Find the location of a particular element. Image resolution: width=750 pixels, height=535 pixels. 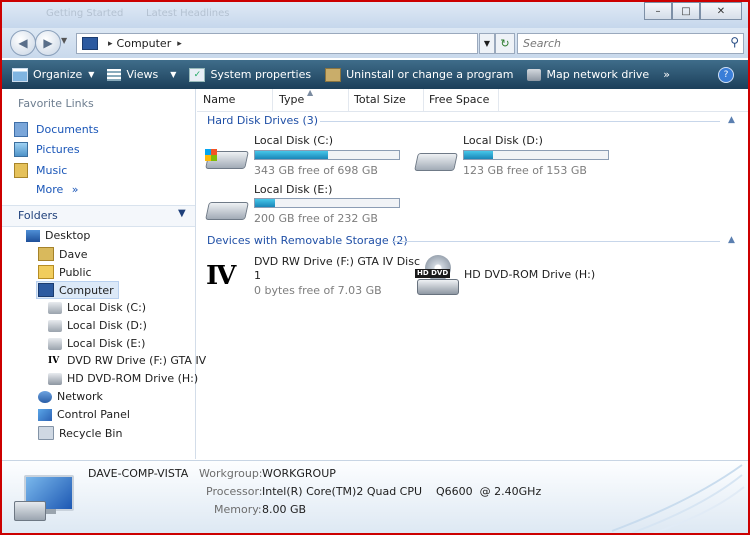

favorite-music: Music is located at coordinates (40, 170).